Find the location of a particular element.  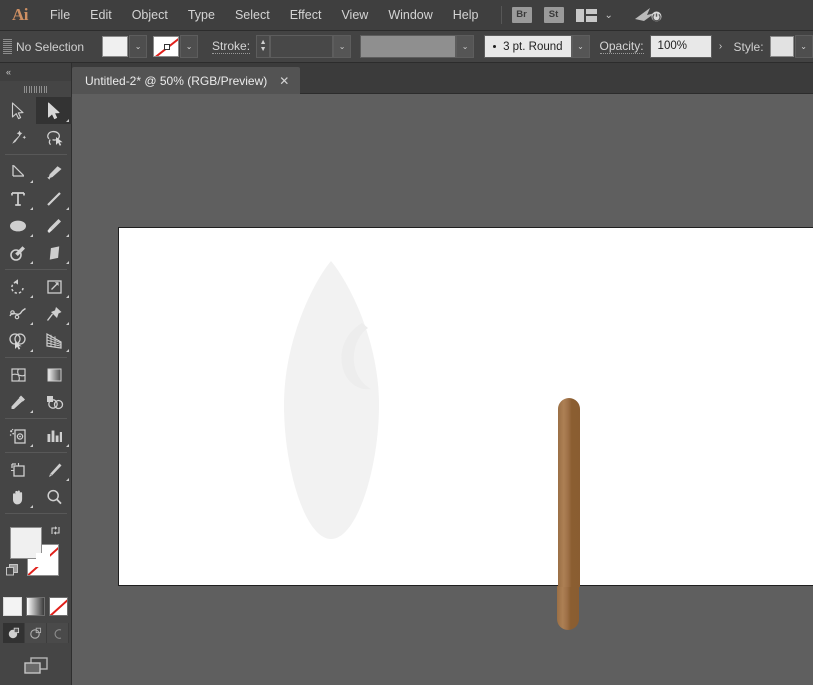

magic-wand-icon is located at coordinates (19, 137).